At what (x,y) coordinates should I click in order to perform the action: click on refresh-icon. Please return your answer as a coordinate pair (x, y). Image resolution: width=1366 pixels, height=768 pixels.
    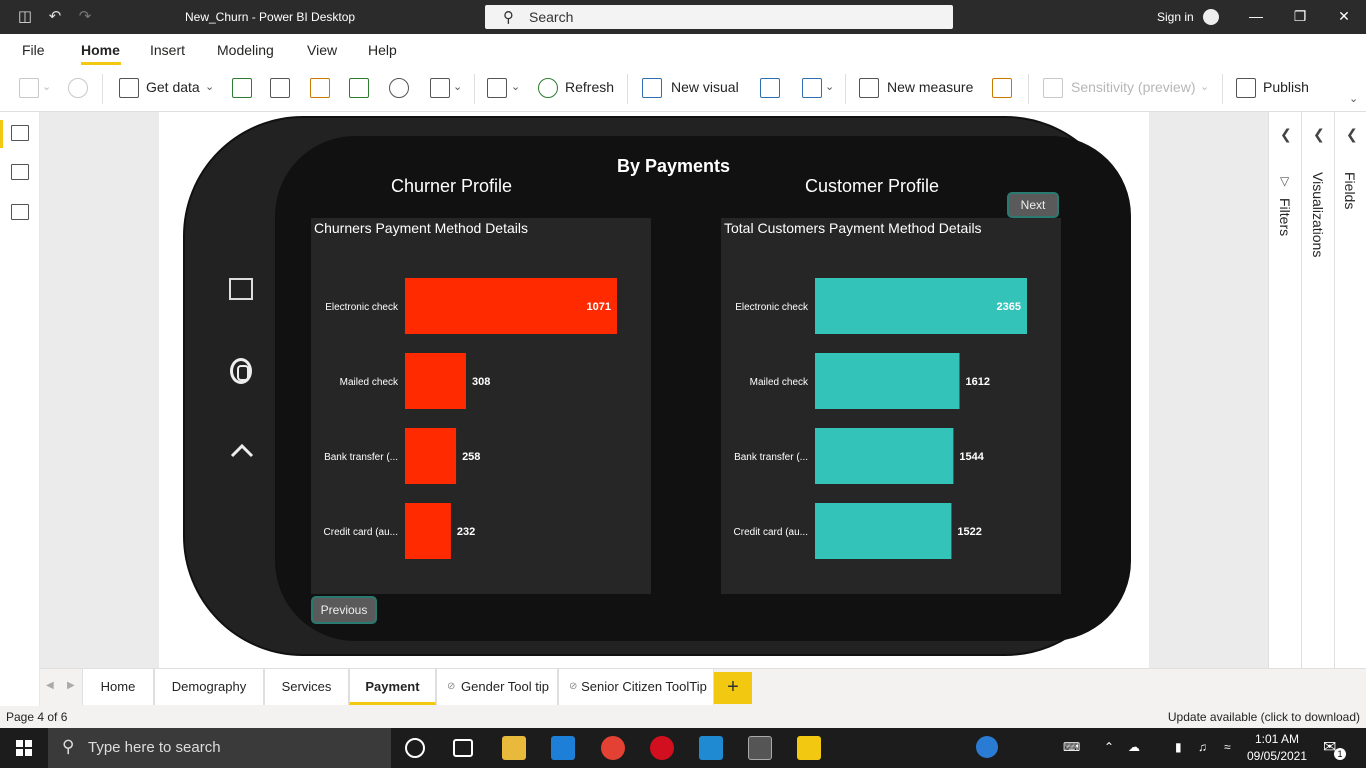
    Looking at the image, I should click on (548, 88).